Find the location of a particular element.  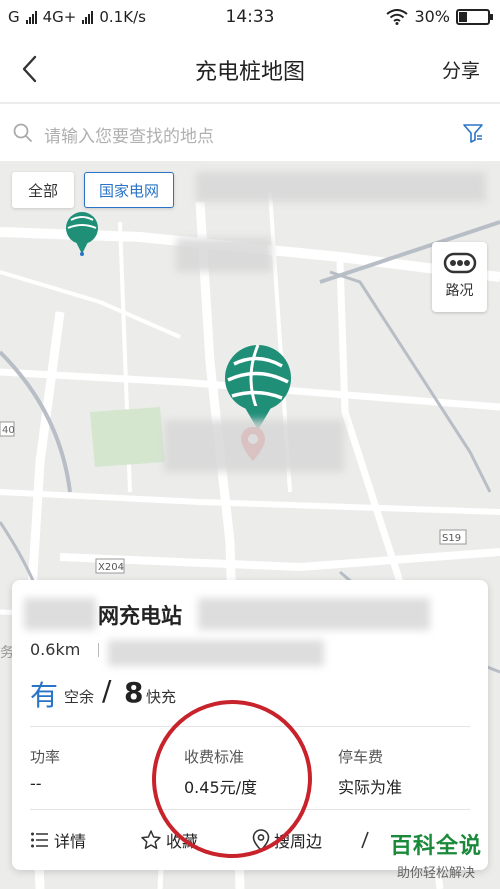

charging-station-marker-small is located at coordinates (82, 234).